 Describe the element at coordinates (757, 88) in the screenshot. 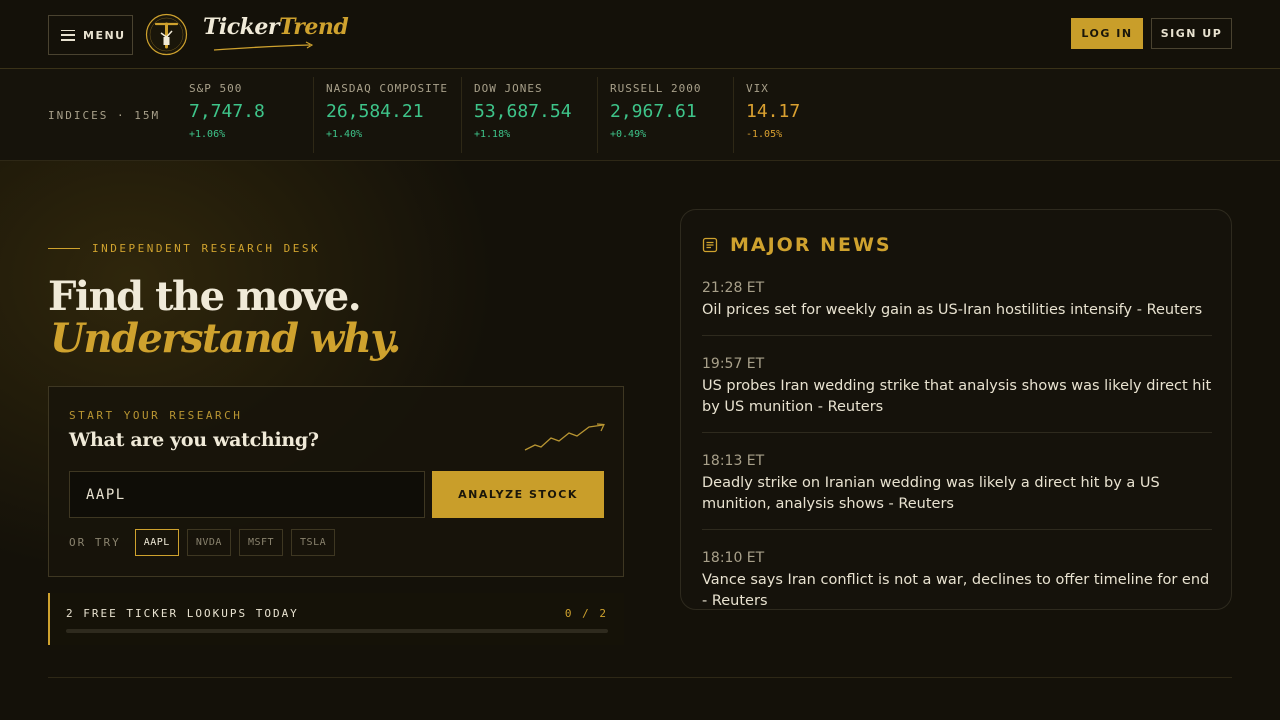

I see `index-name: VIX` at that location.